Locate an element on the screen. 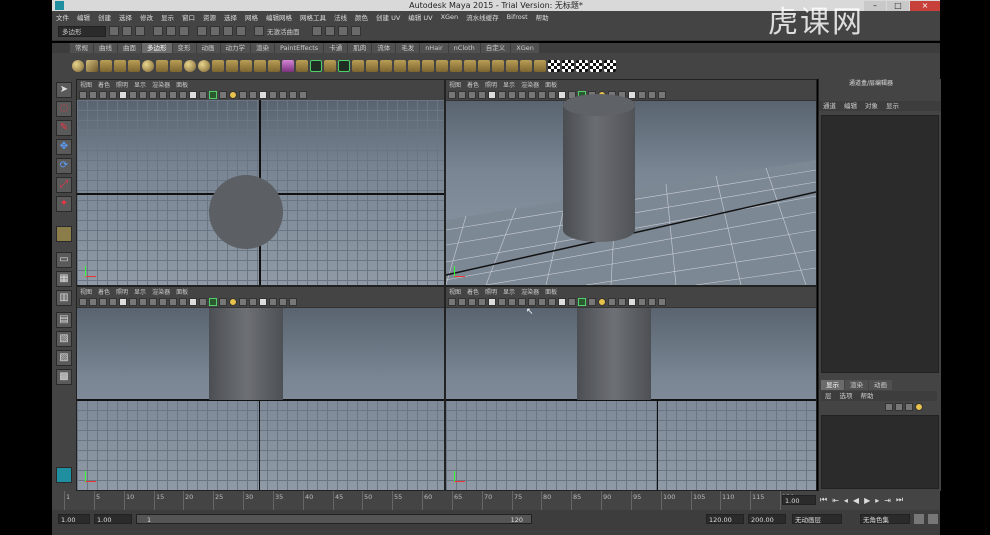 This screenshot has height=535, width=990. last-used-tool-icon is located at coordinates (64, 234).